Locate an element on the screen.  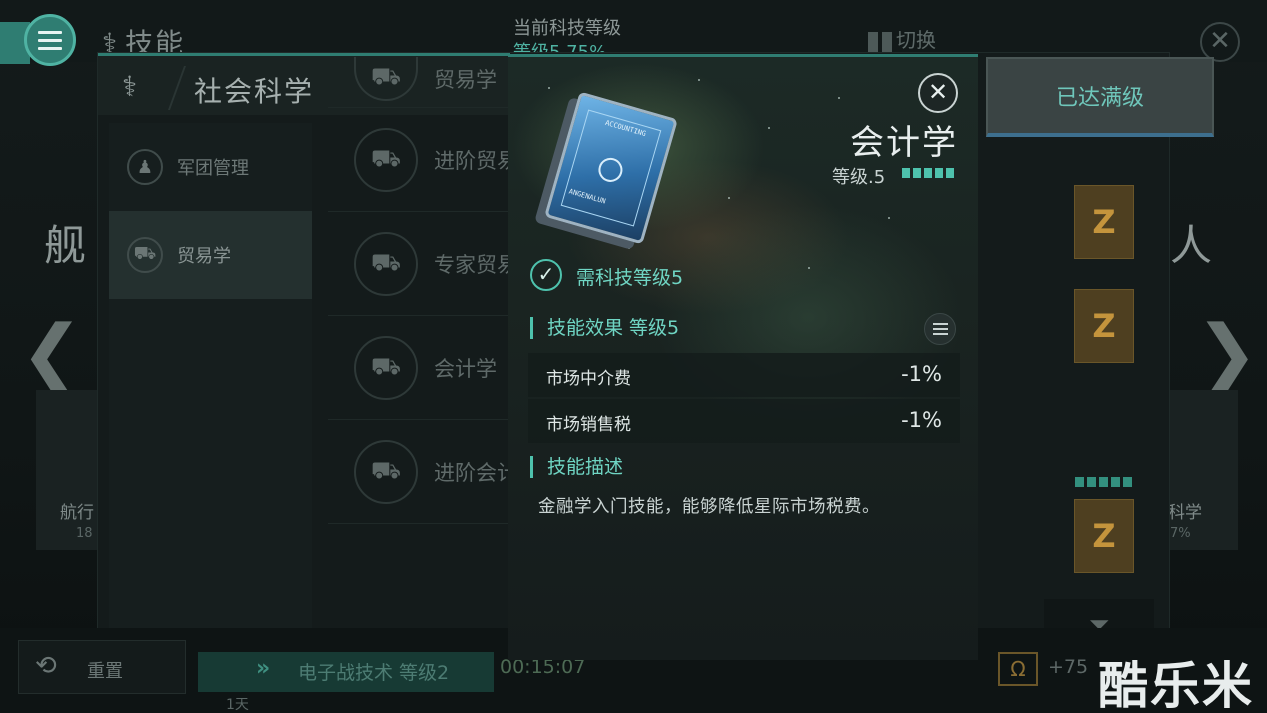
category-item-corp-management: ♟ 军团管理 is located at coordinates (210, 167).